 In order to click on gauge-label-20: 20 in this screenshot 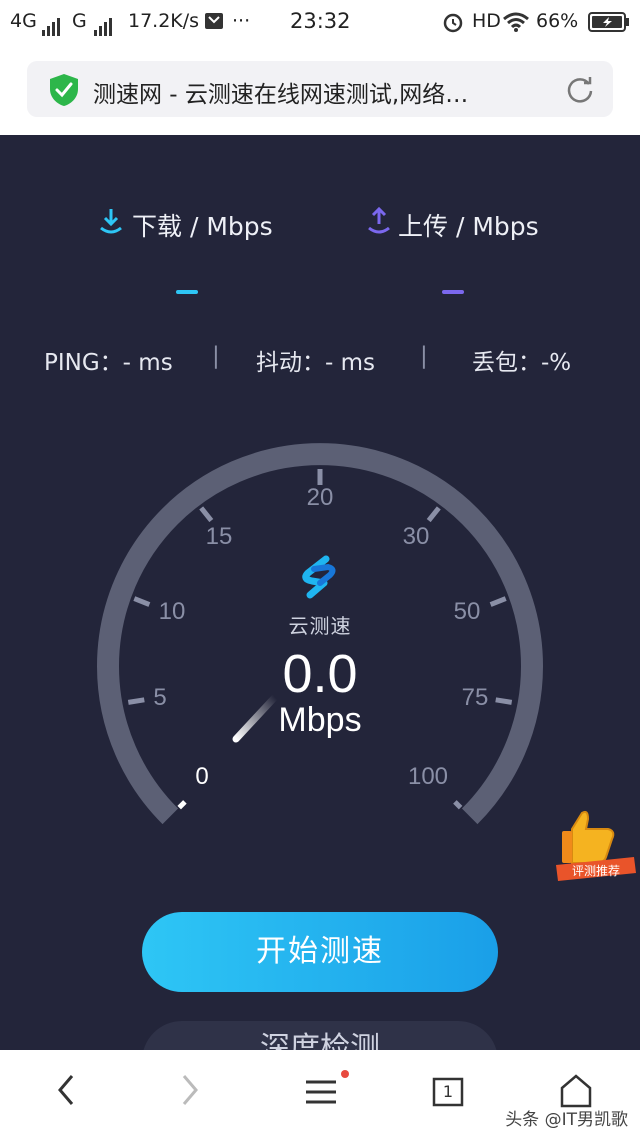, I will do `click(320, 497)`.